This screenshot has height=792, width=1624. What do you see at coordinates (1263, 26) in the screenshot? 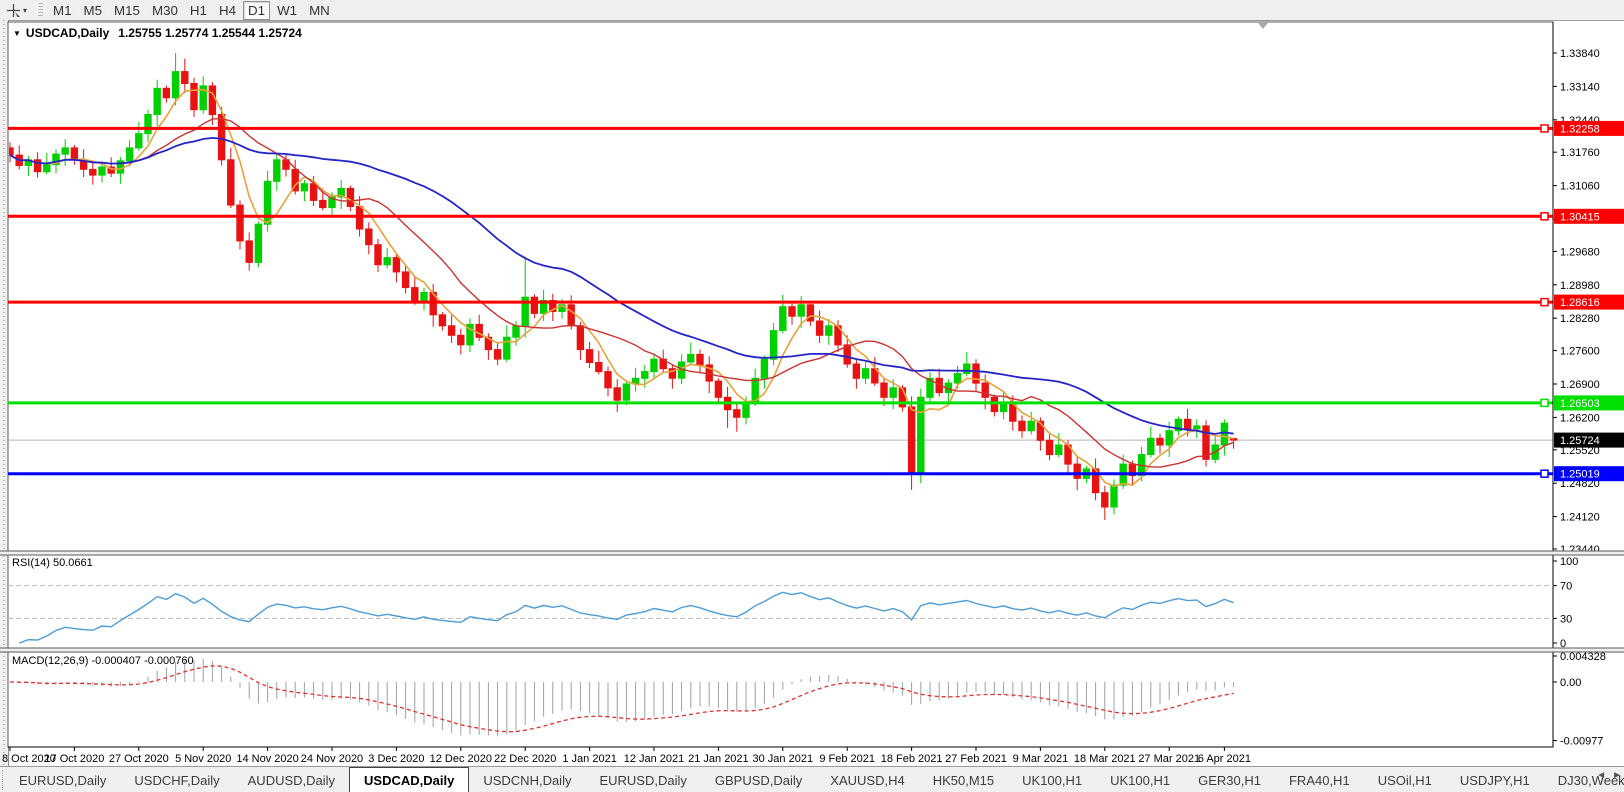
I see `chart-shift-marker-icon` at bounding box center [1263, 26].